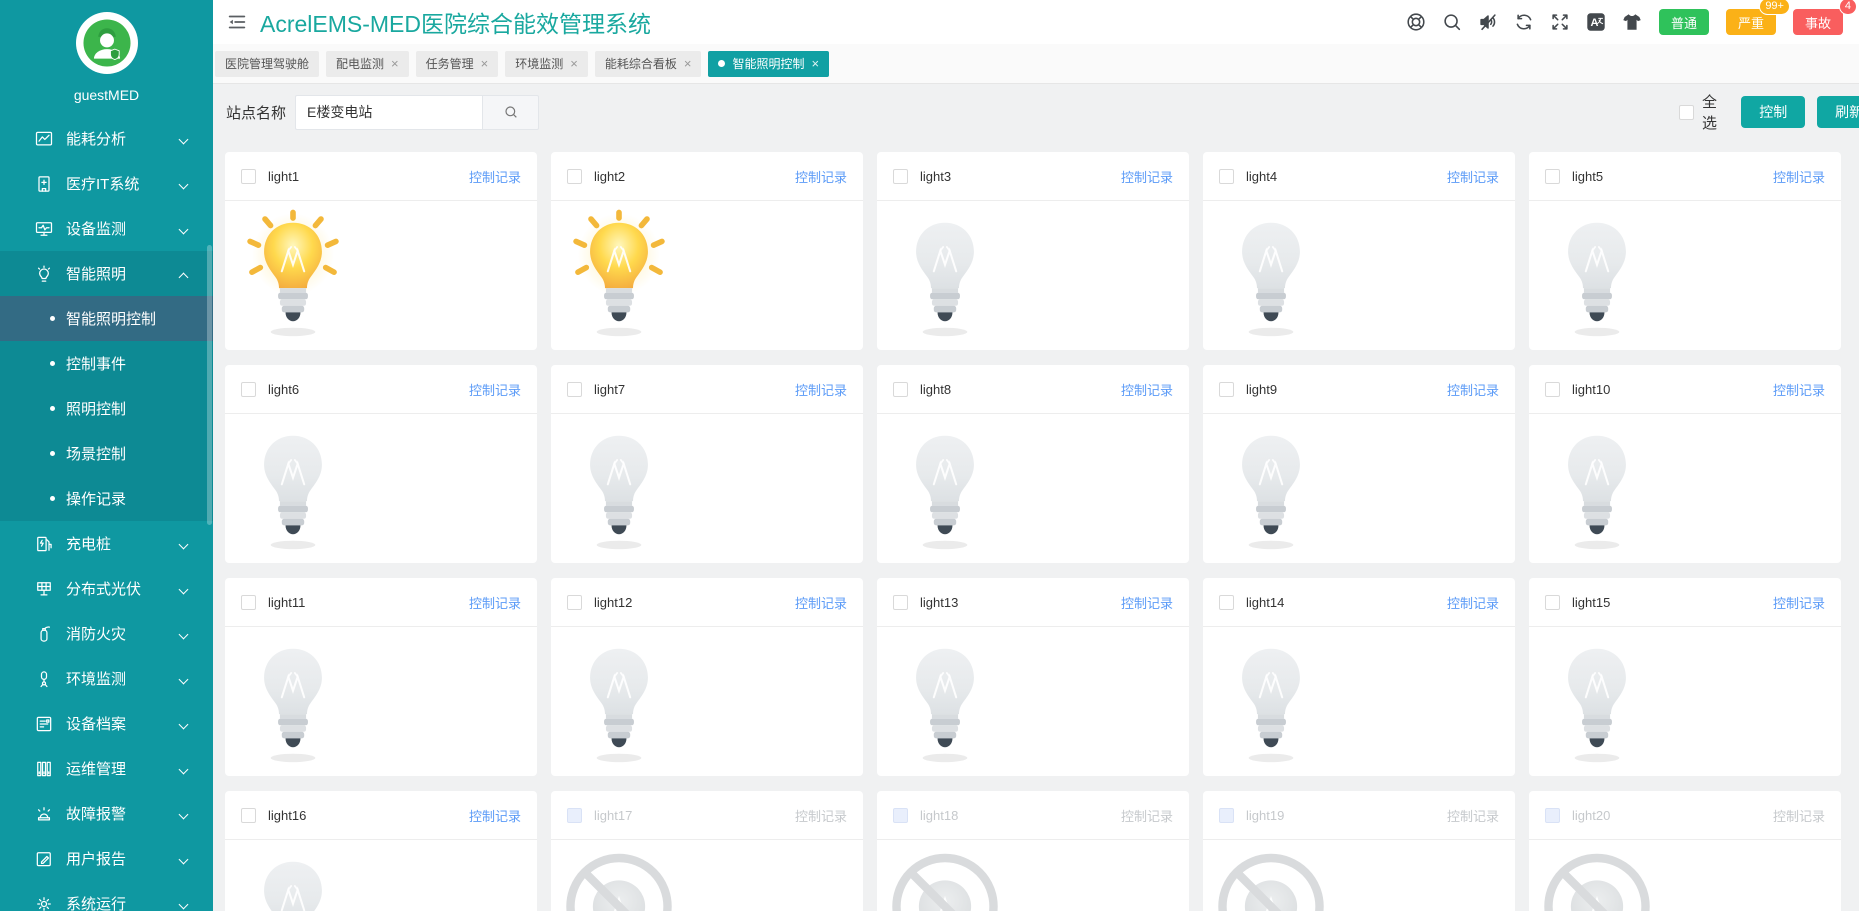 This screenshot has height=911, width=1859. Describe the element at coordinates (44, 274) in the screenshot. I see `smart-lighting-icon` at that location.